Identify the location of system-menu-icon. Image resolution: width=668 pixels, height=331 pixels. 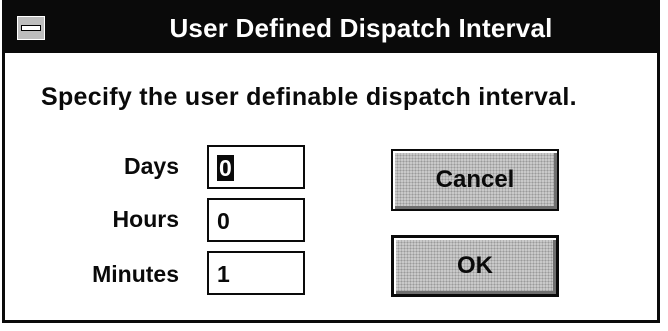
(31, 28).